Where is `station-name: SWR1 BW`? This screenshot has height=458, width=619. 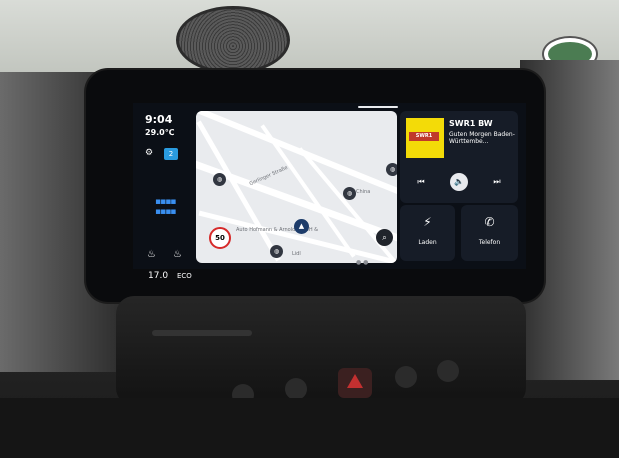
station-name: SWR1 BW is located at coordinates (471, 123).